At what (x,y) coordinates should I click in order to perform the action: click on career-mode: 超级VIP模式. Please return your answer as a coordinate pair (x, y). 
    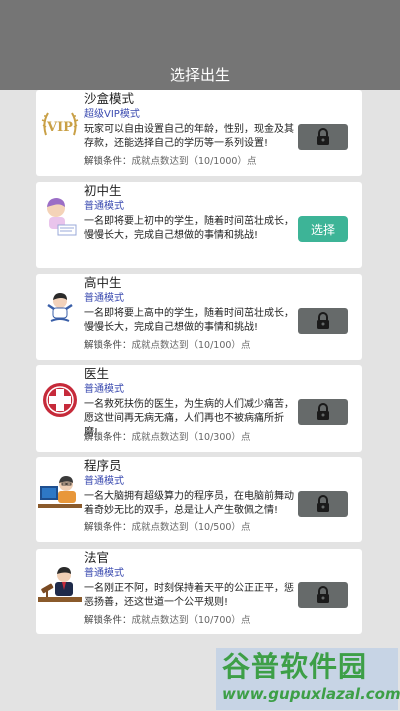
    Looking at the image, I should click on (112, 114).